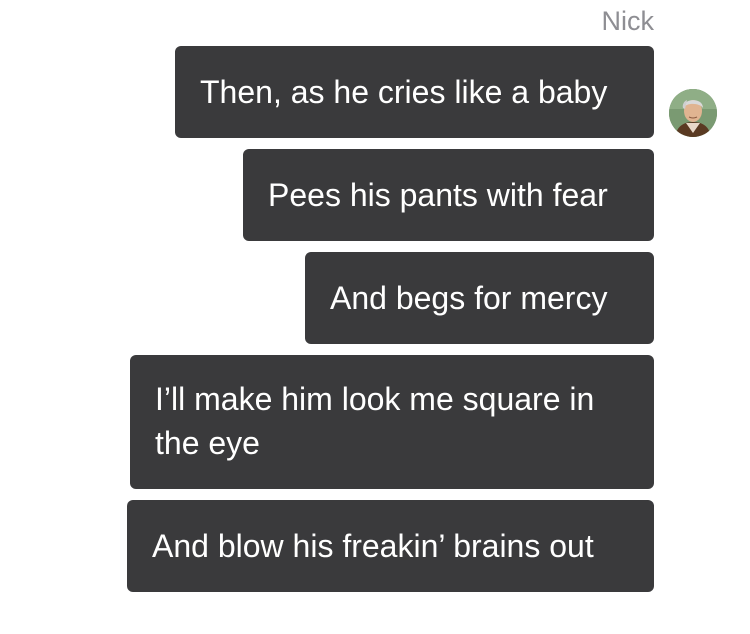 Image resolution: width=750 pixels, height=634 pixels. What do you see at coordinates (414, 92) in the screenshot?
I see `message-bubble: Then, as he cries like a baby` at bounding box center [414, 92].